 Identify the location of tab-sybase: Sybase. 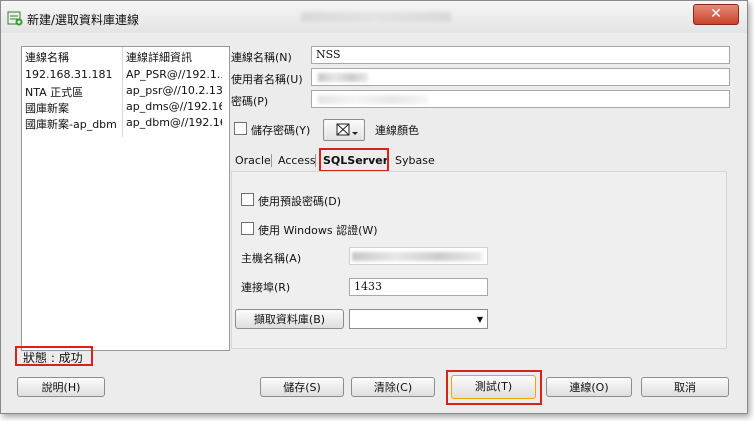
(415, 160).